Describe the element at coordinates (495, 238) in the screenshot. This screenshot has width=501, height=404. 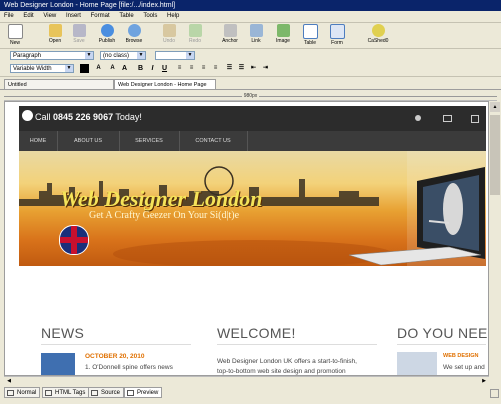
I see `vertical-scrollbar: ▲` at that location.